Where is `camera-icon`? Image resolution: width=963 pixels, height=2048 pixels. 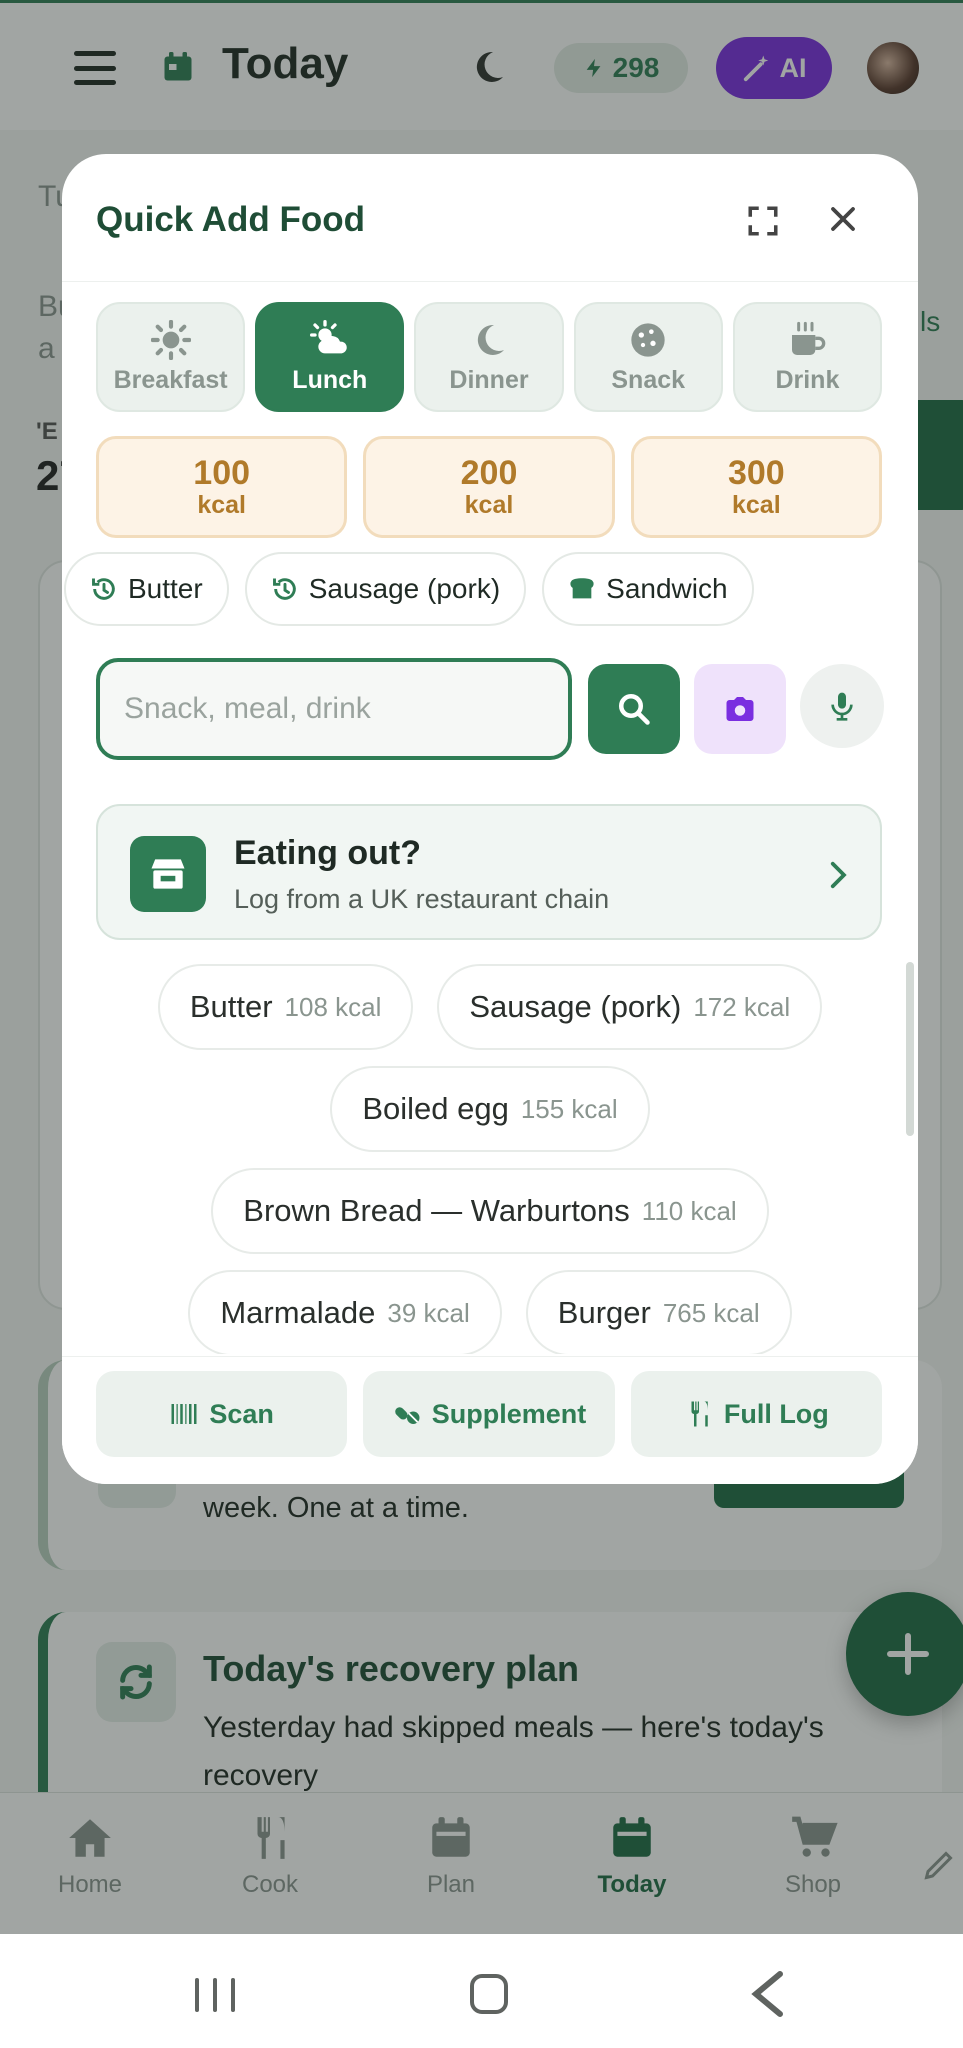
camera-icon is located at coordinates (740, 709).